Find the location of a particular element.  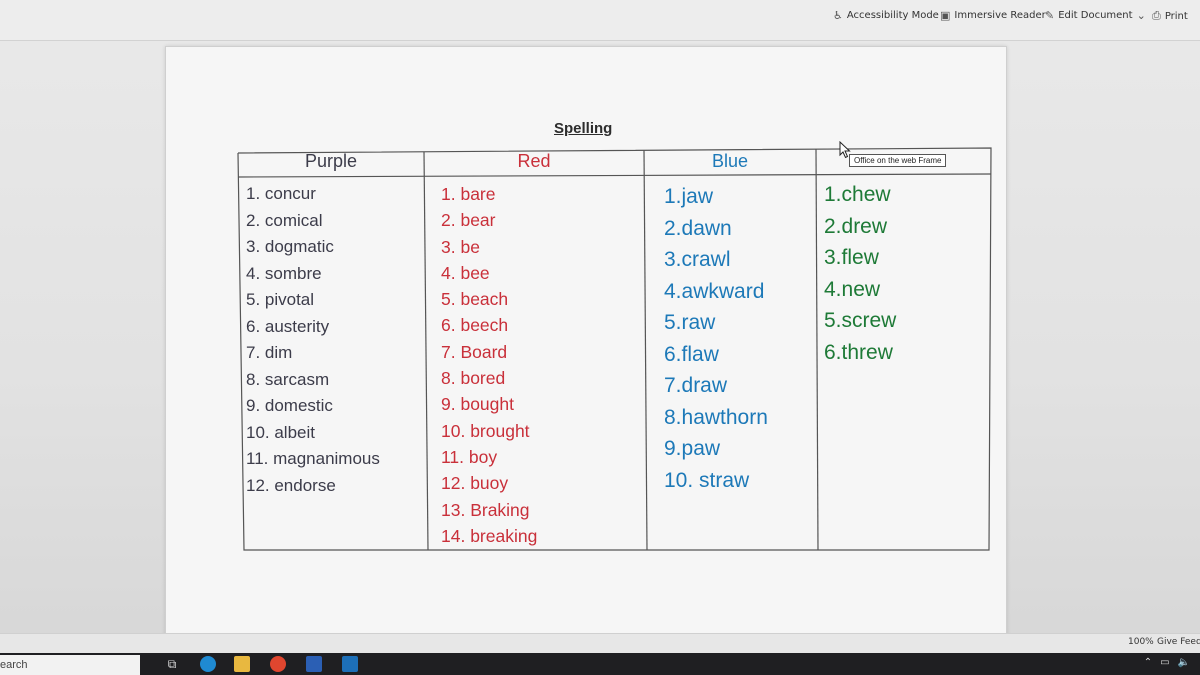

edit-document-button: ✎ Edit Document ⌄ is located at coordinates (1095, 15).